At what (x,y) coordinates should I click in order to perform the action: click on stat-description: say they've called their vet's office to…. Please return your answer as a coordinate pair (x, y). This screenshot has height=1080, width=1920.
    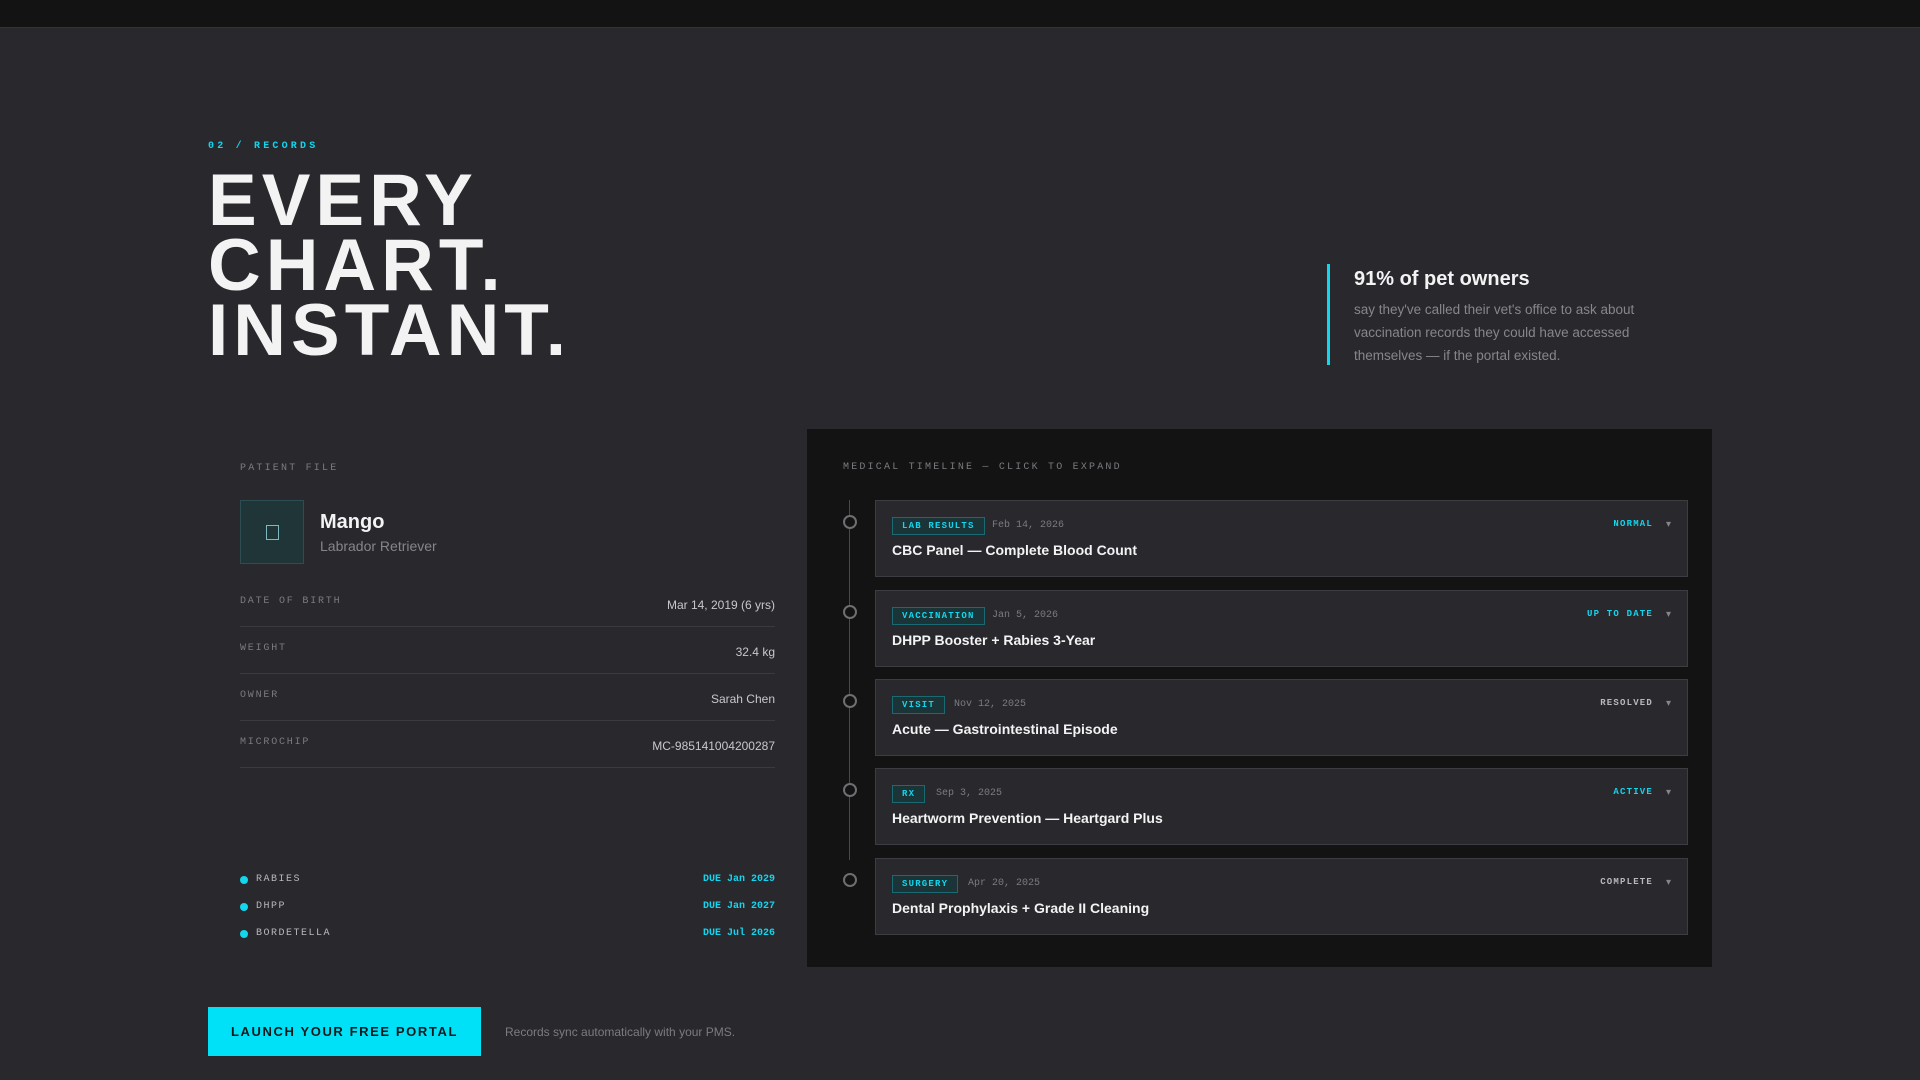
    Looking at the image, I should click on (1494, 332).